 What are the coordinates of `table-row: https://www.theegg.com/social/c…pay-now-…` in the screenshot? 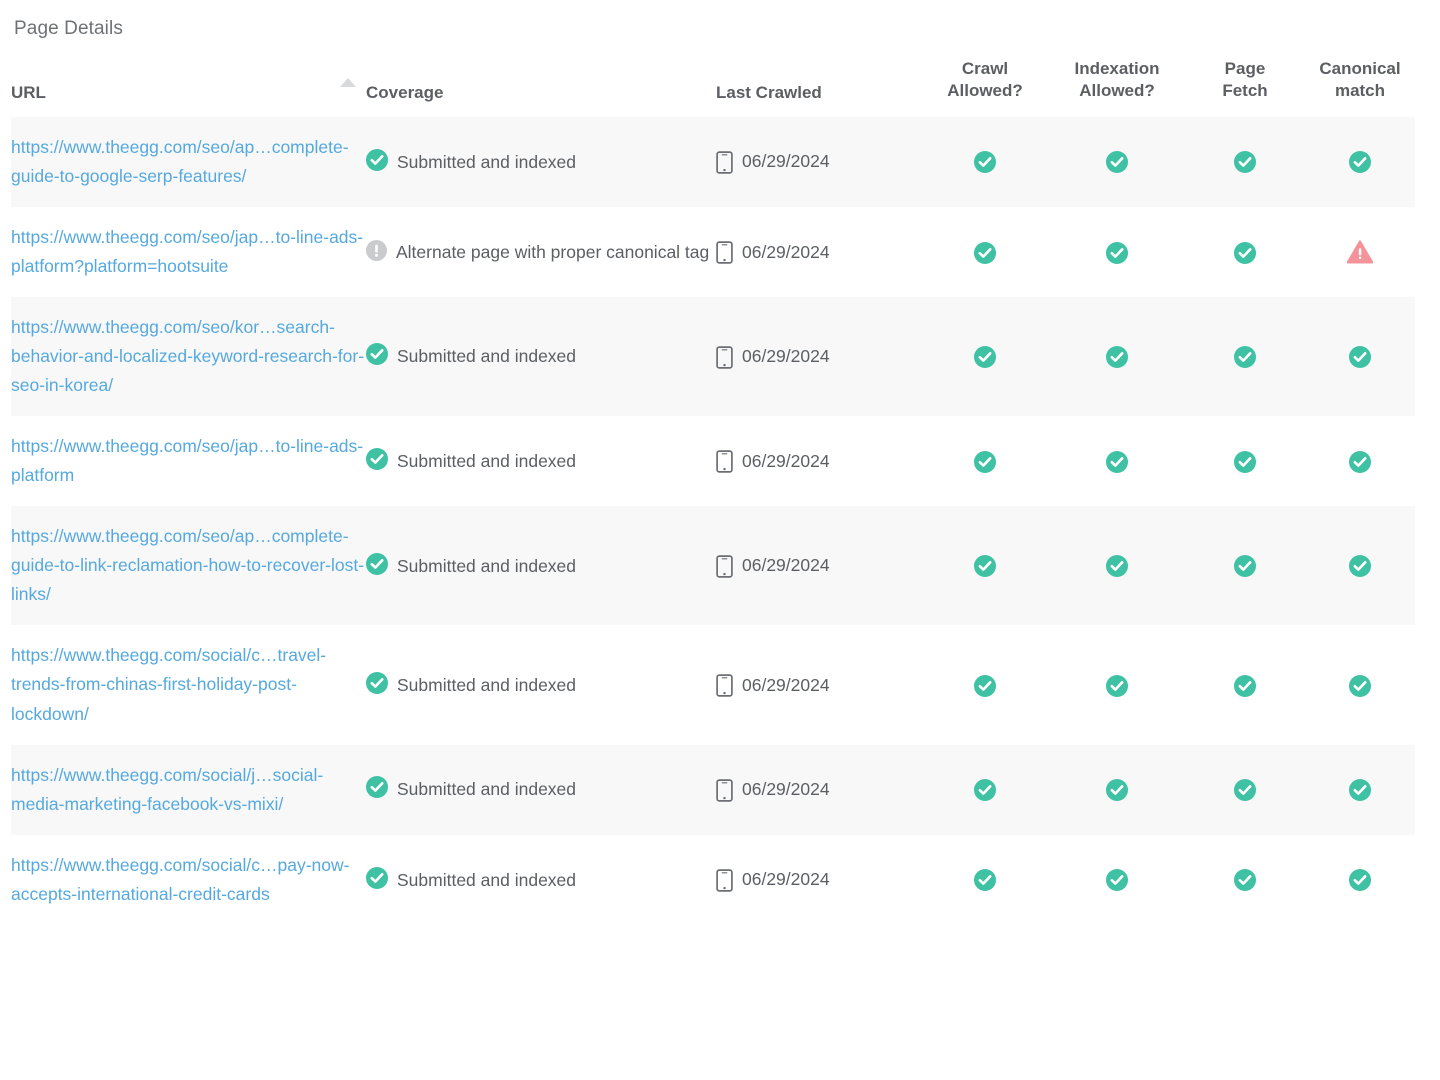 It's located at (713, 879).